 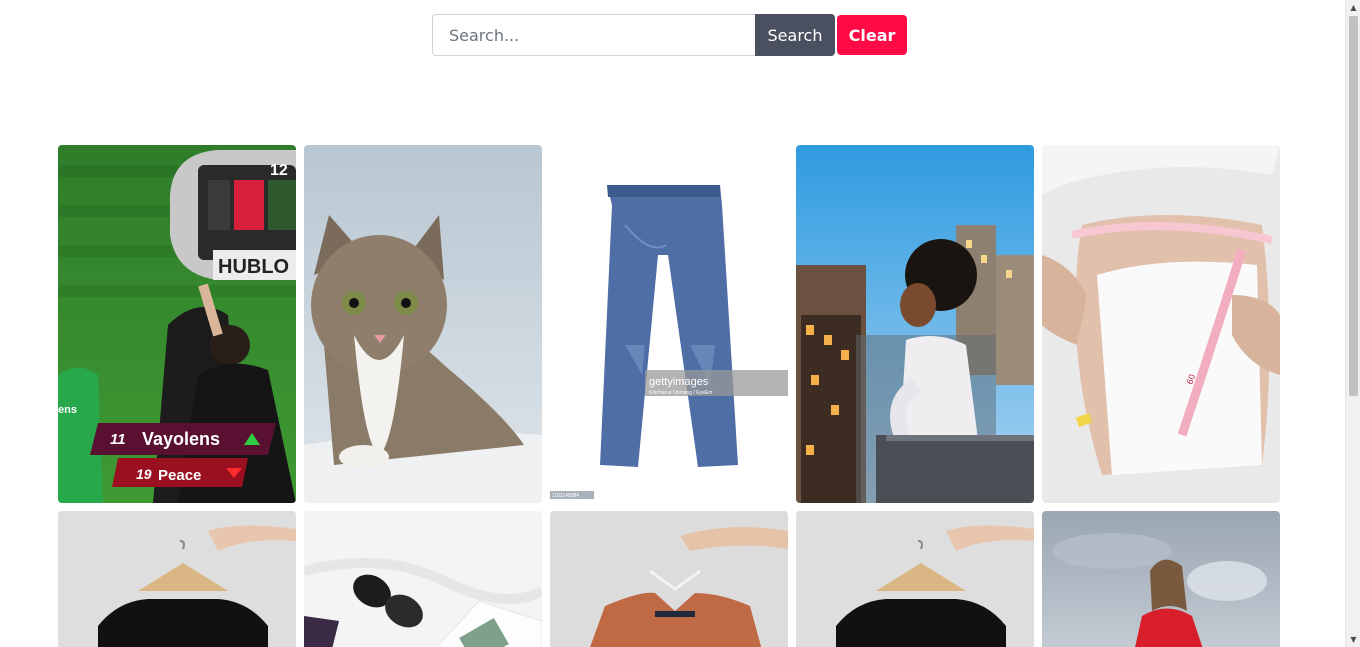 What do you see at coordinates (1353, 639) in the screenshot?
I see `scroll-down-icon: ▼` at bounding box center [1353, 639].